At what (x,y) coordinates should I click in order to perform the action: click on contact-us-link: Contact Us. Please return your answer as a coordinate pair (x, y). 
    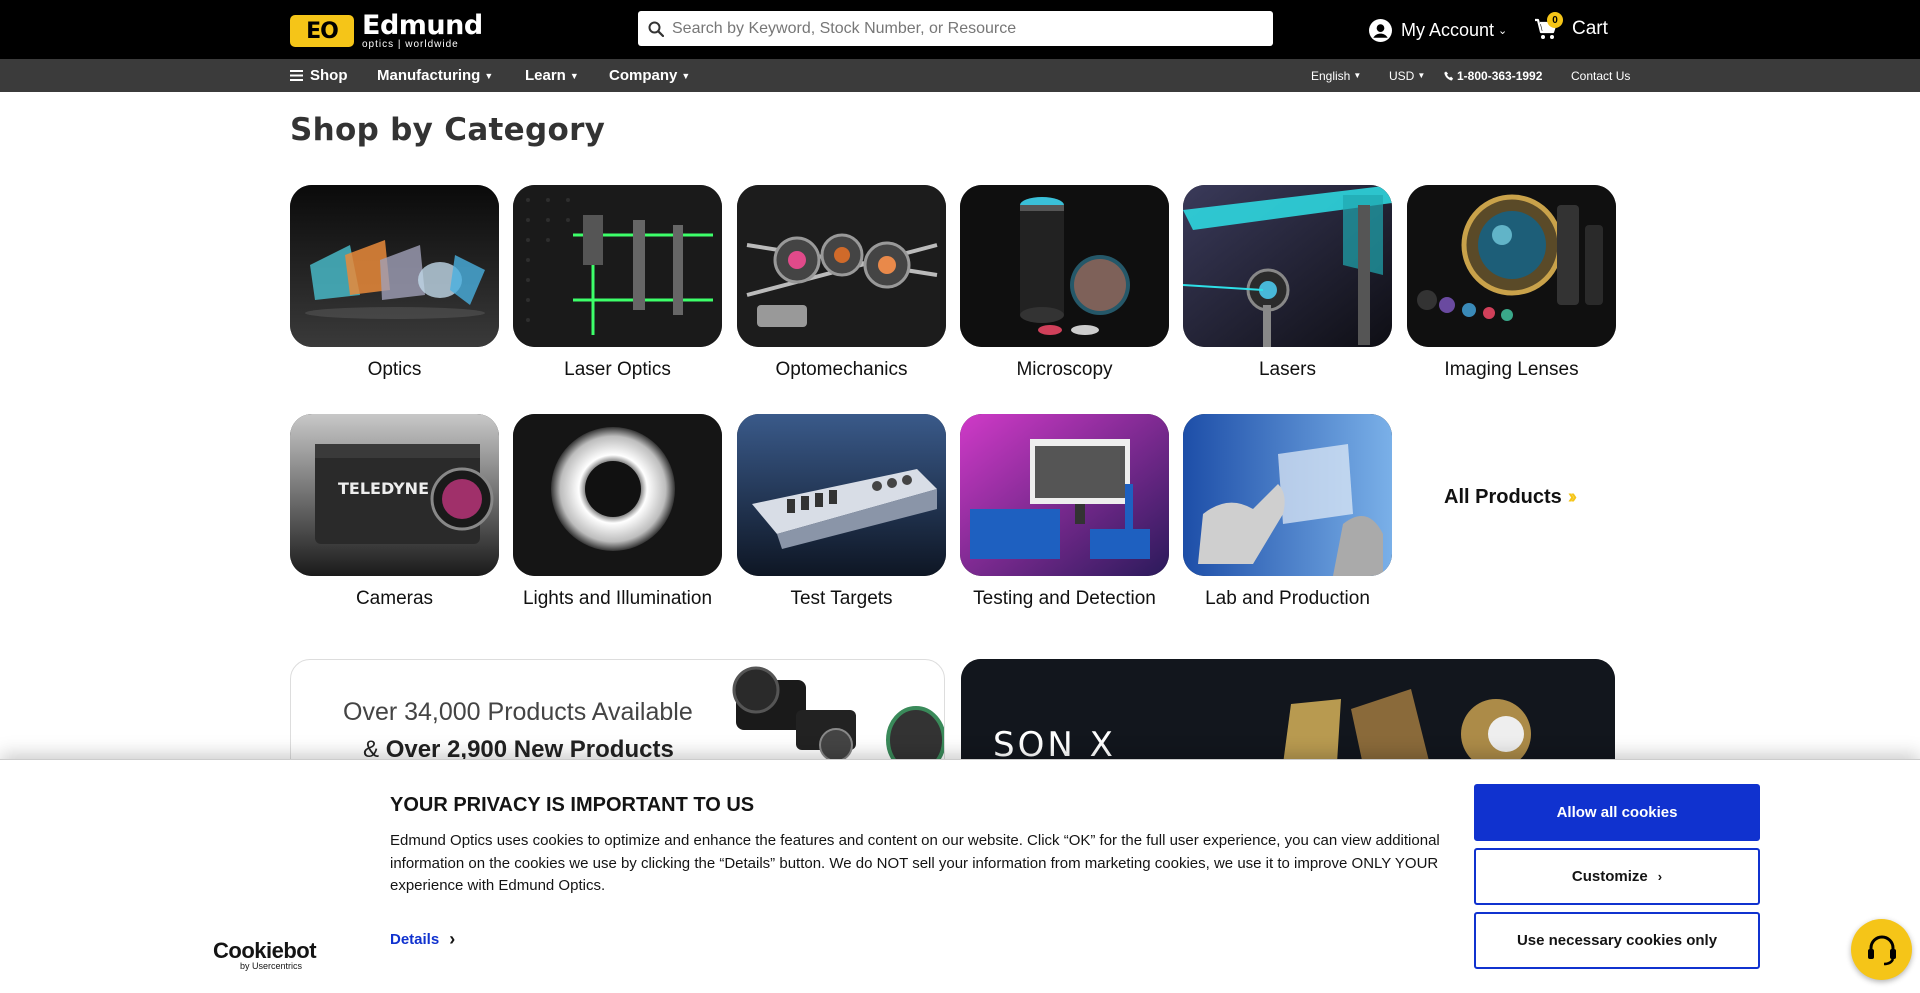
    Looking at the image, I should click on (1600, 75).